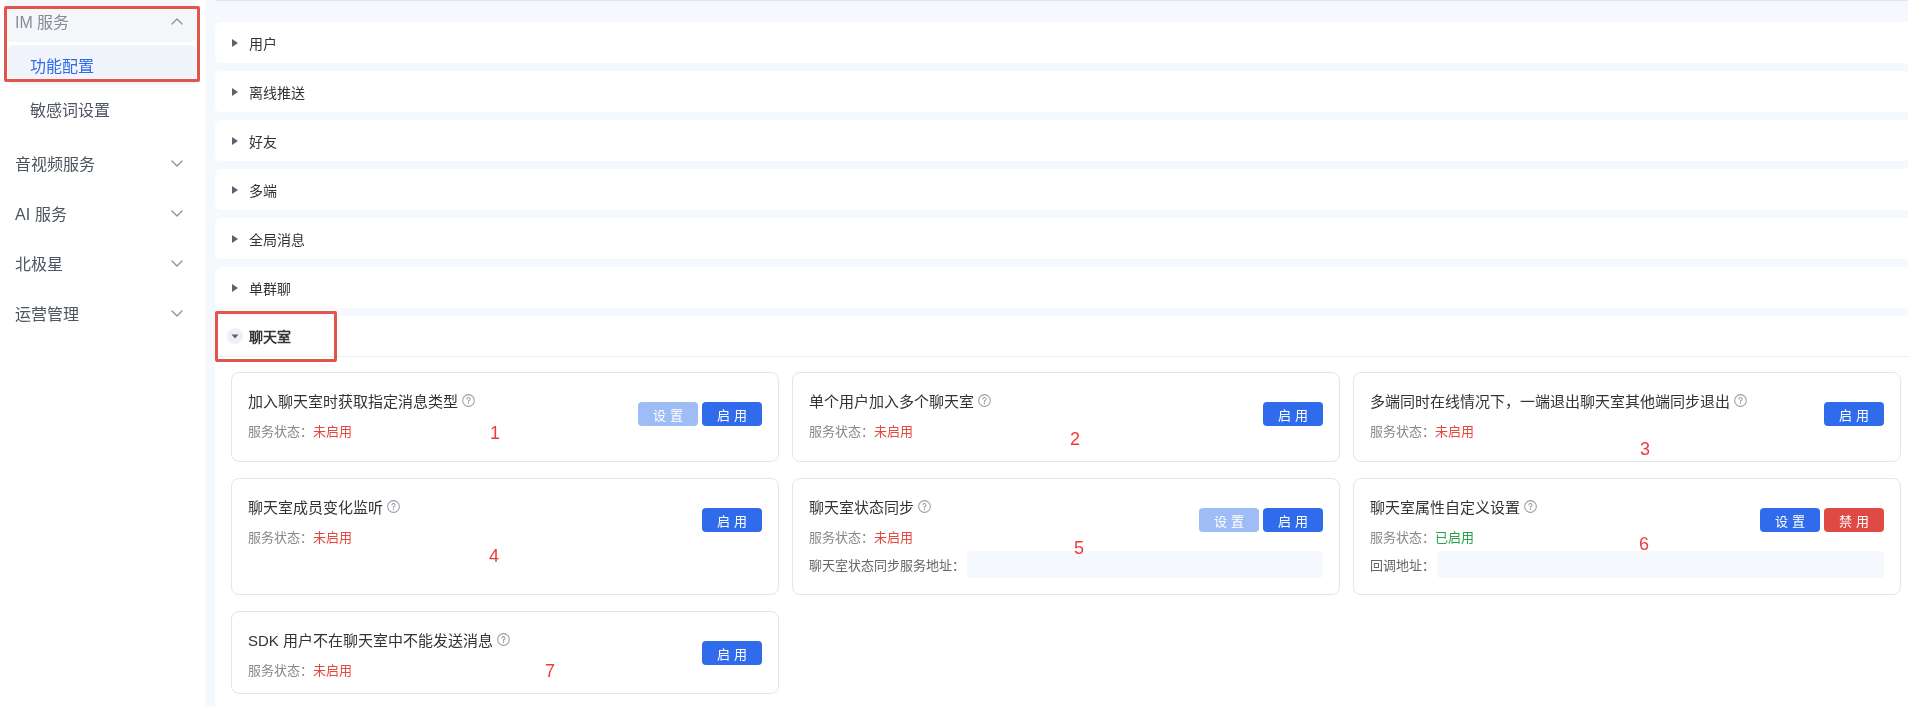 Image resolution: width=1908 pixels, height=707 pixels. Describe the element at coordinates (1790, 520) in the screenshot. I see `action-button: 设 置` at that location.